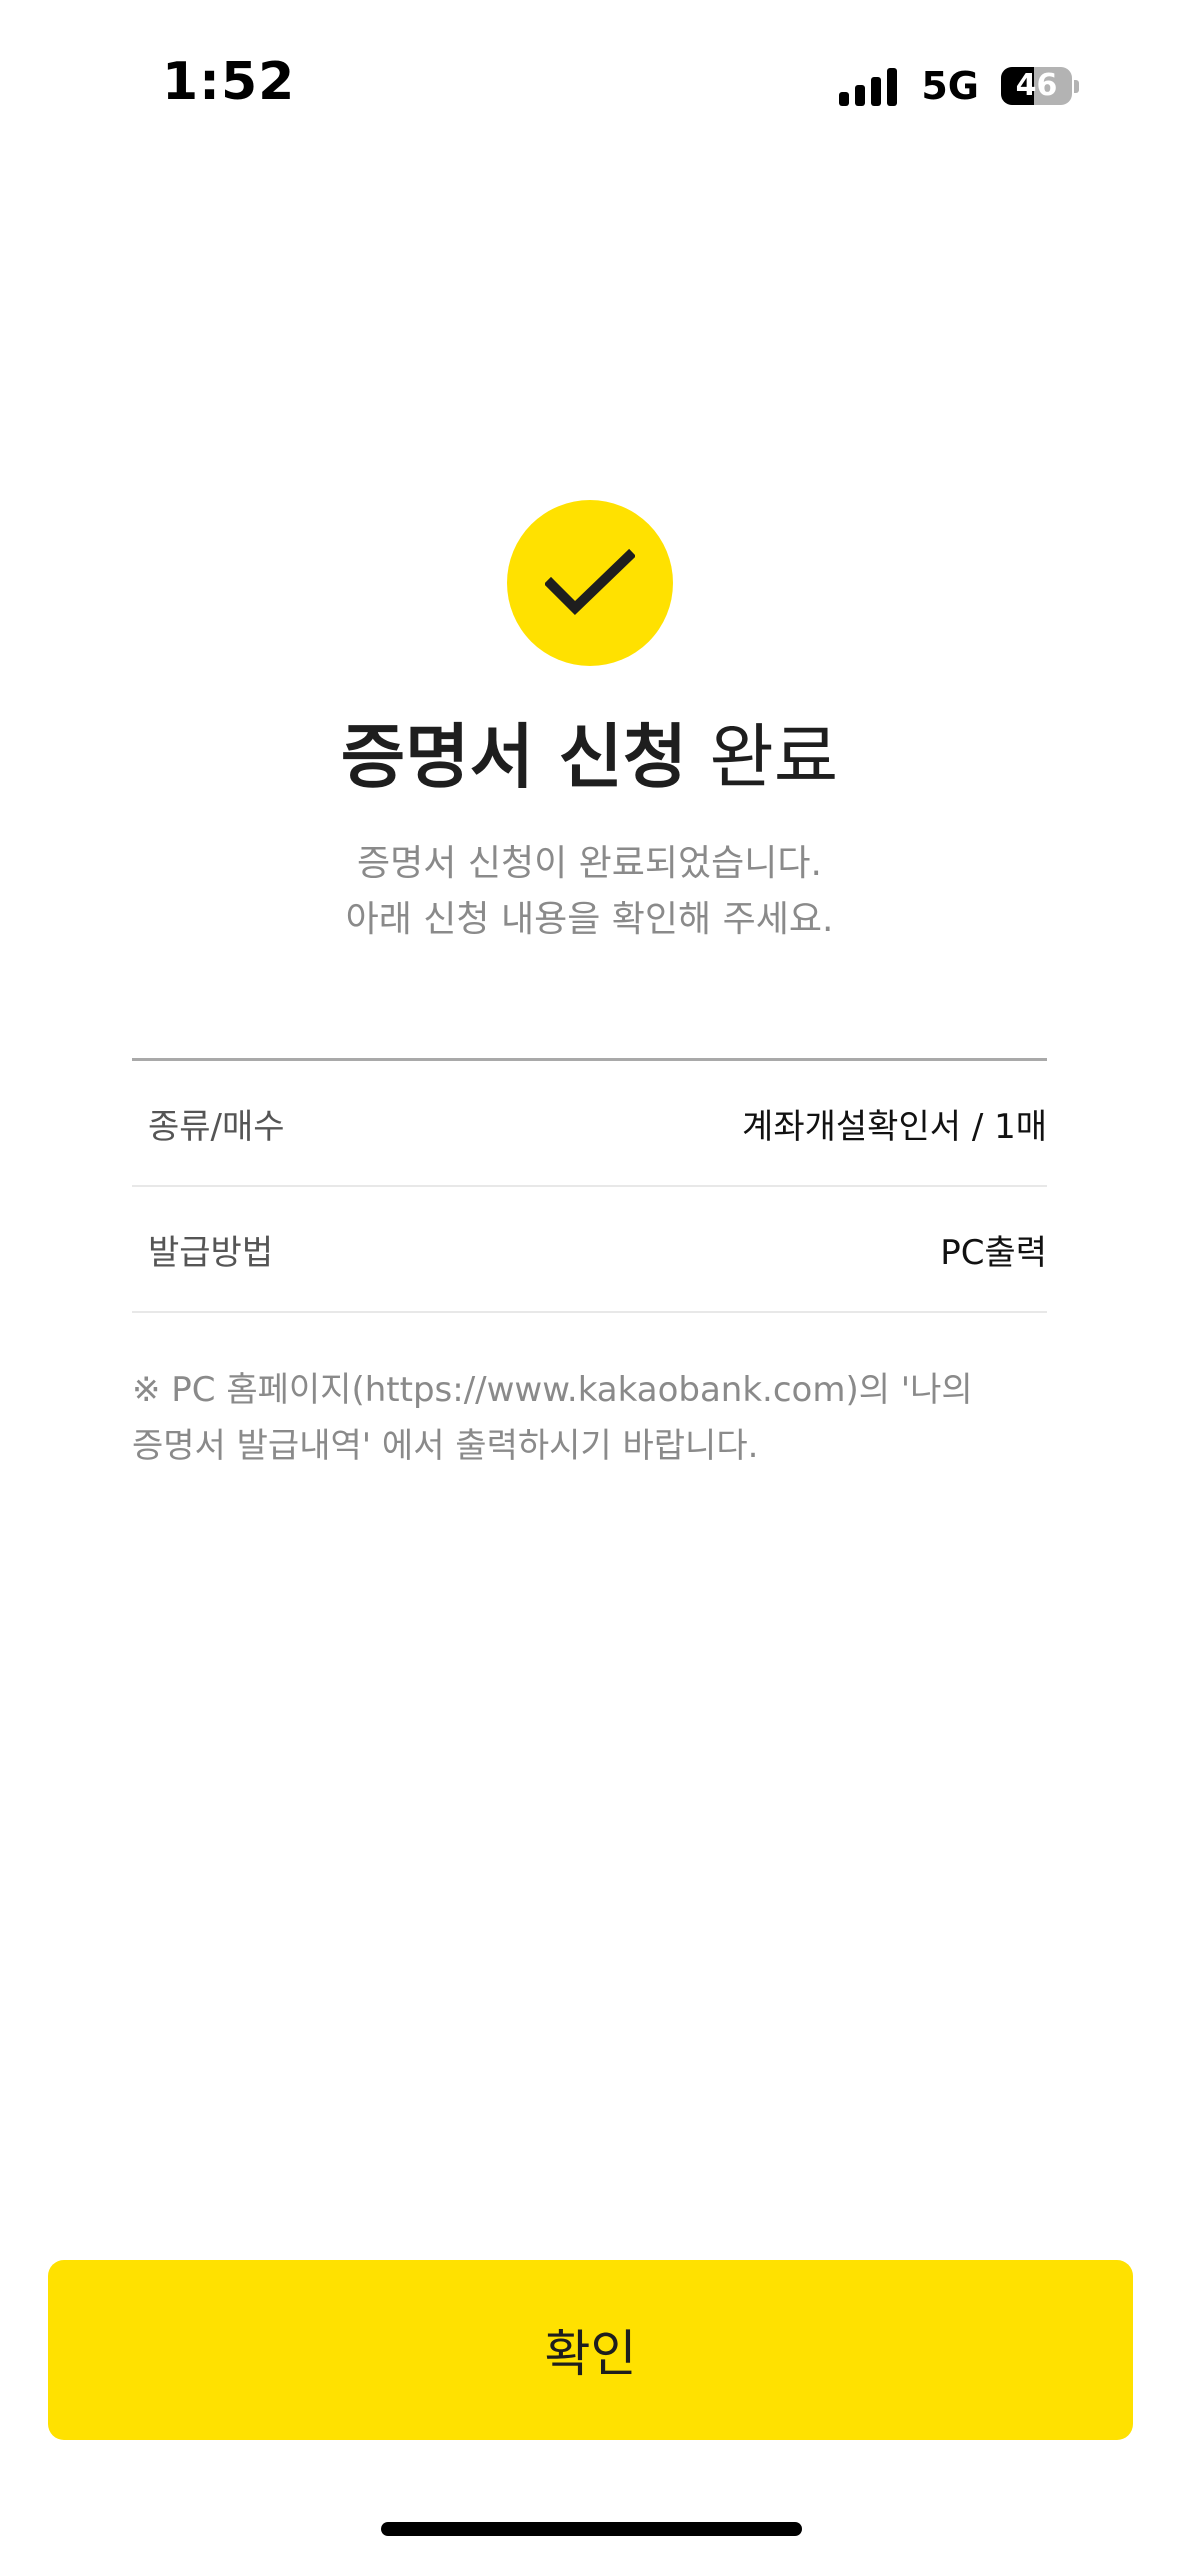 Image resolution: width=1179 pixels, height=2556 pixels. Describe the element at coordinates (211, 1252) in the screenshot. I see `detail-label: 발급방법` at that location.